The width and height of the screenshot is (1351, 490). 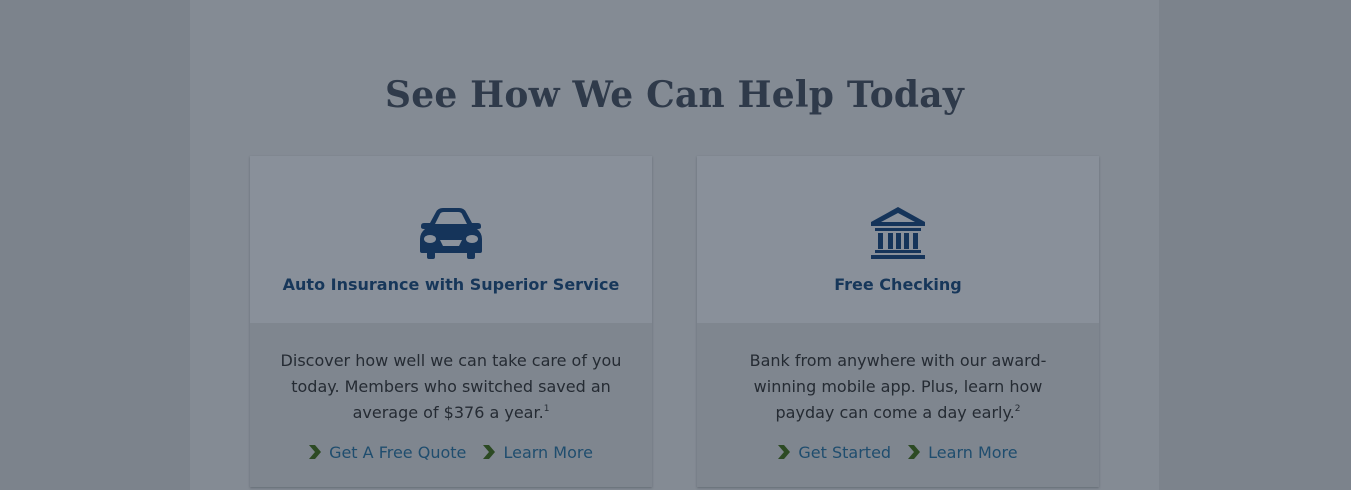 I want to click on get-started-link: Get Started, so click(x=834, y=452).